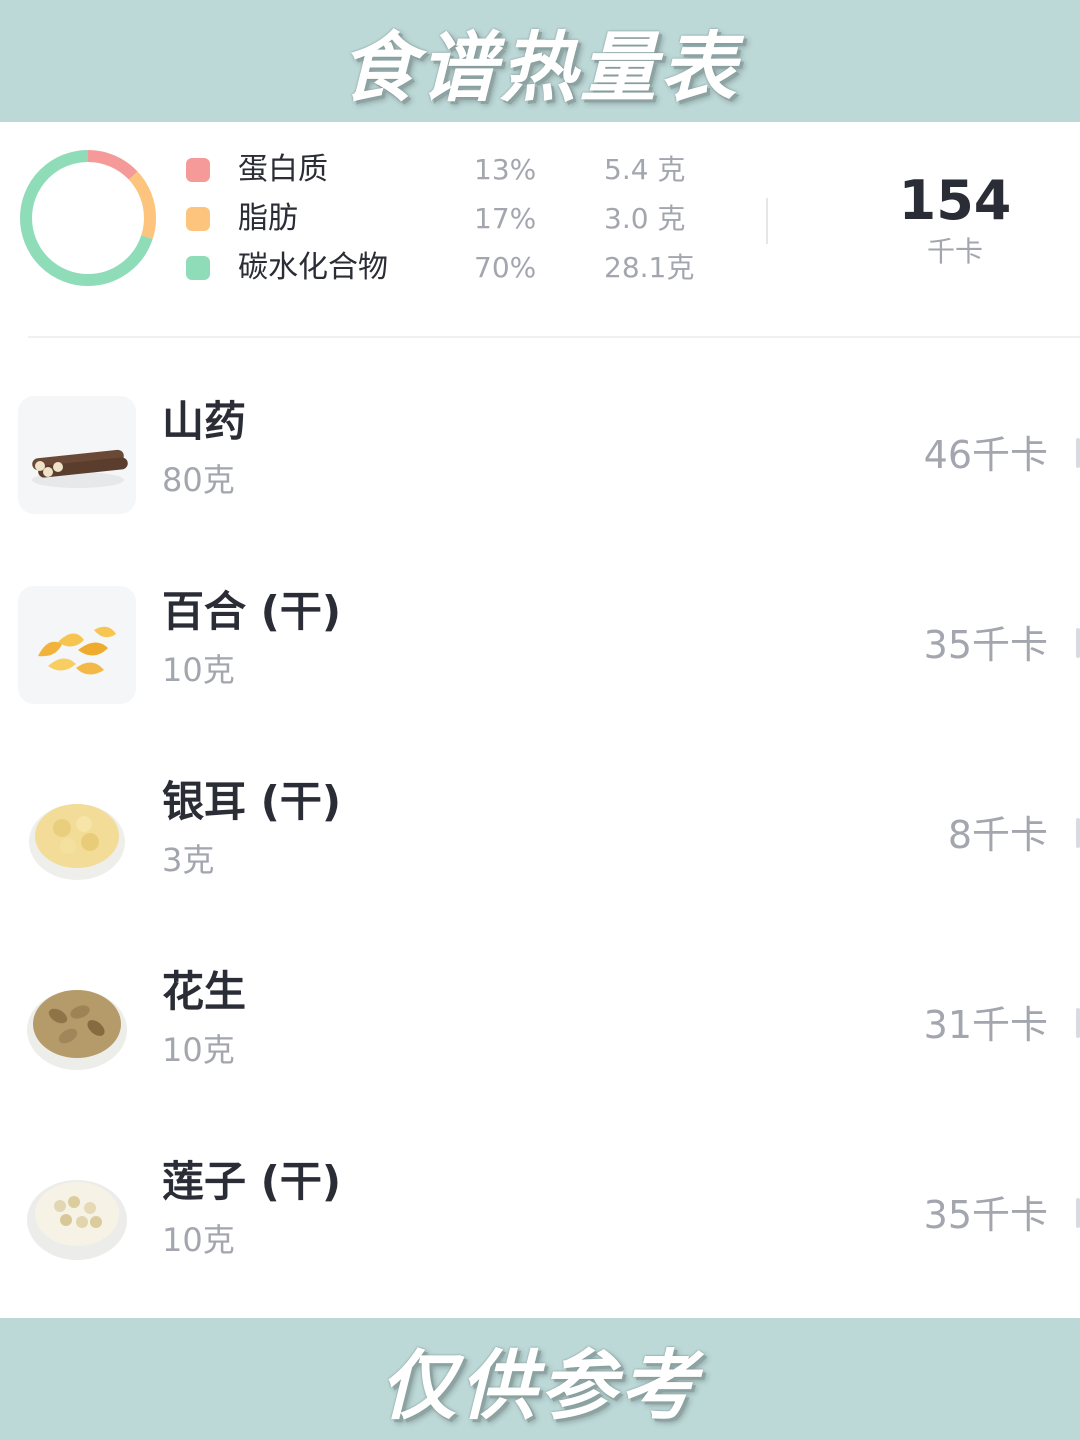  I want to click on macro-name: 蛋白质, so click(283, 169).